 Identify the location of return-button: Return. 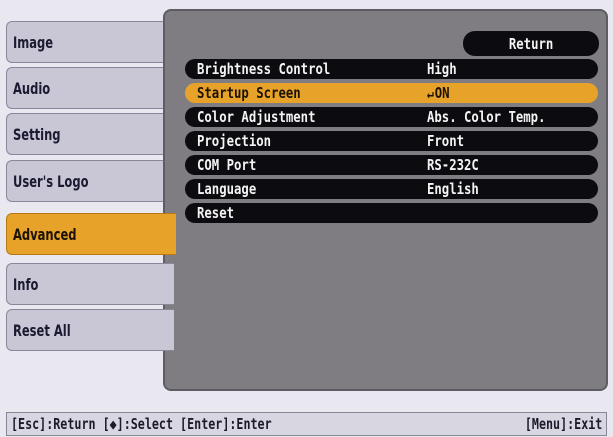
(531, 43).